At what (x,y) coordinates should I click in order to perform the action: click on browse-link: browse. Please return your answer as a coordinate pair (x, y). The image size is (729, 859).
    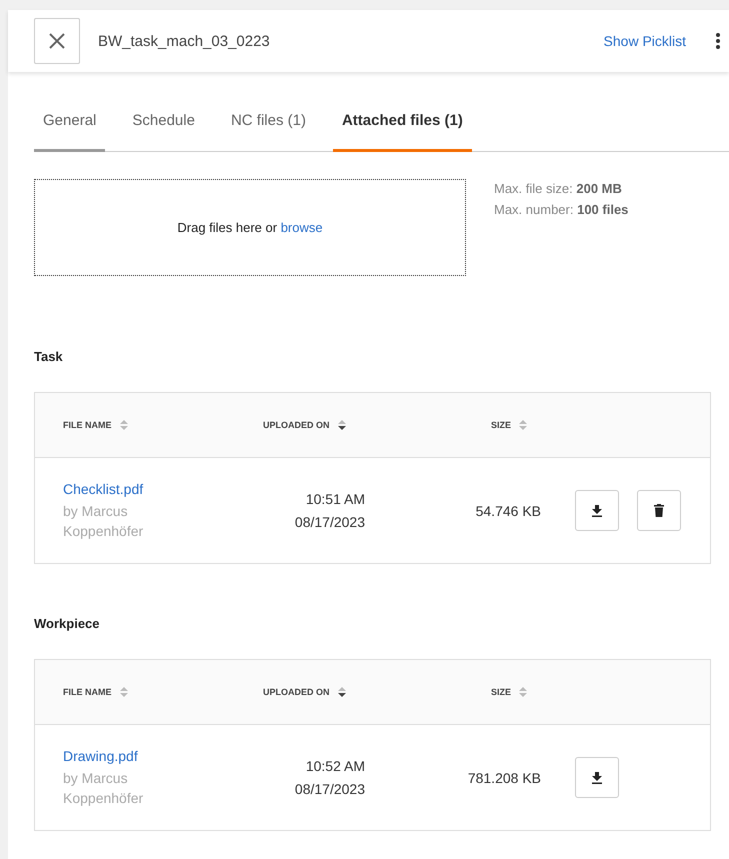
    Looking at the image, I should click on (301, 227).